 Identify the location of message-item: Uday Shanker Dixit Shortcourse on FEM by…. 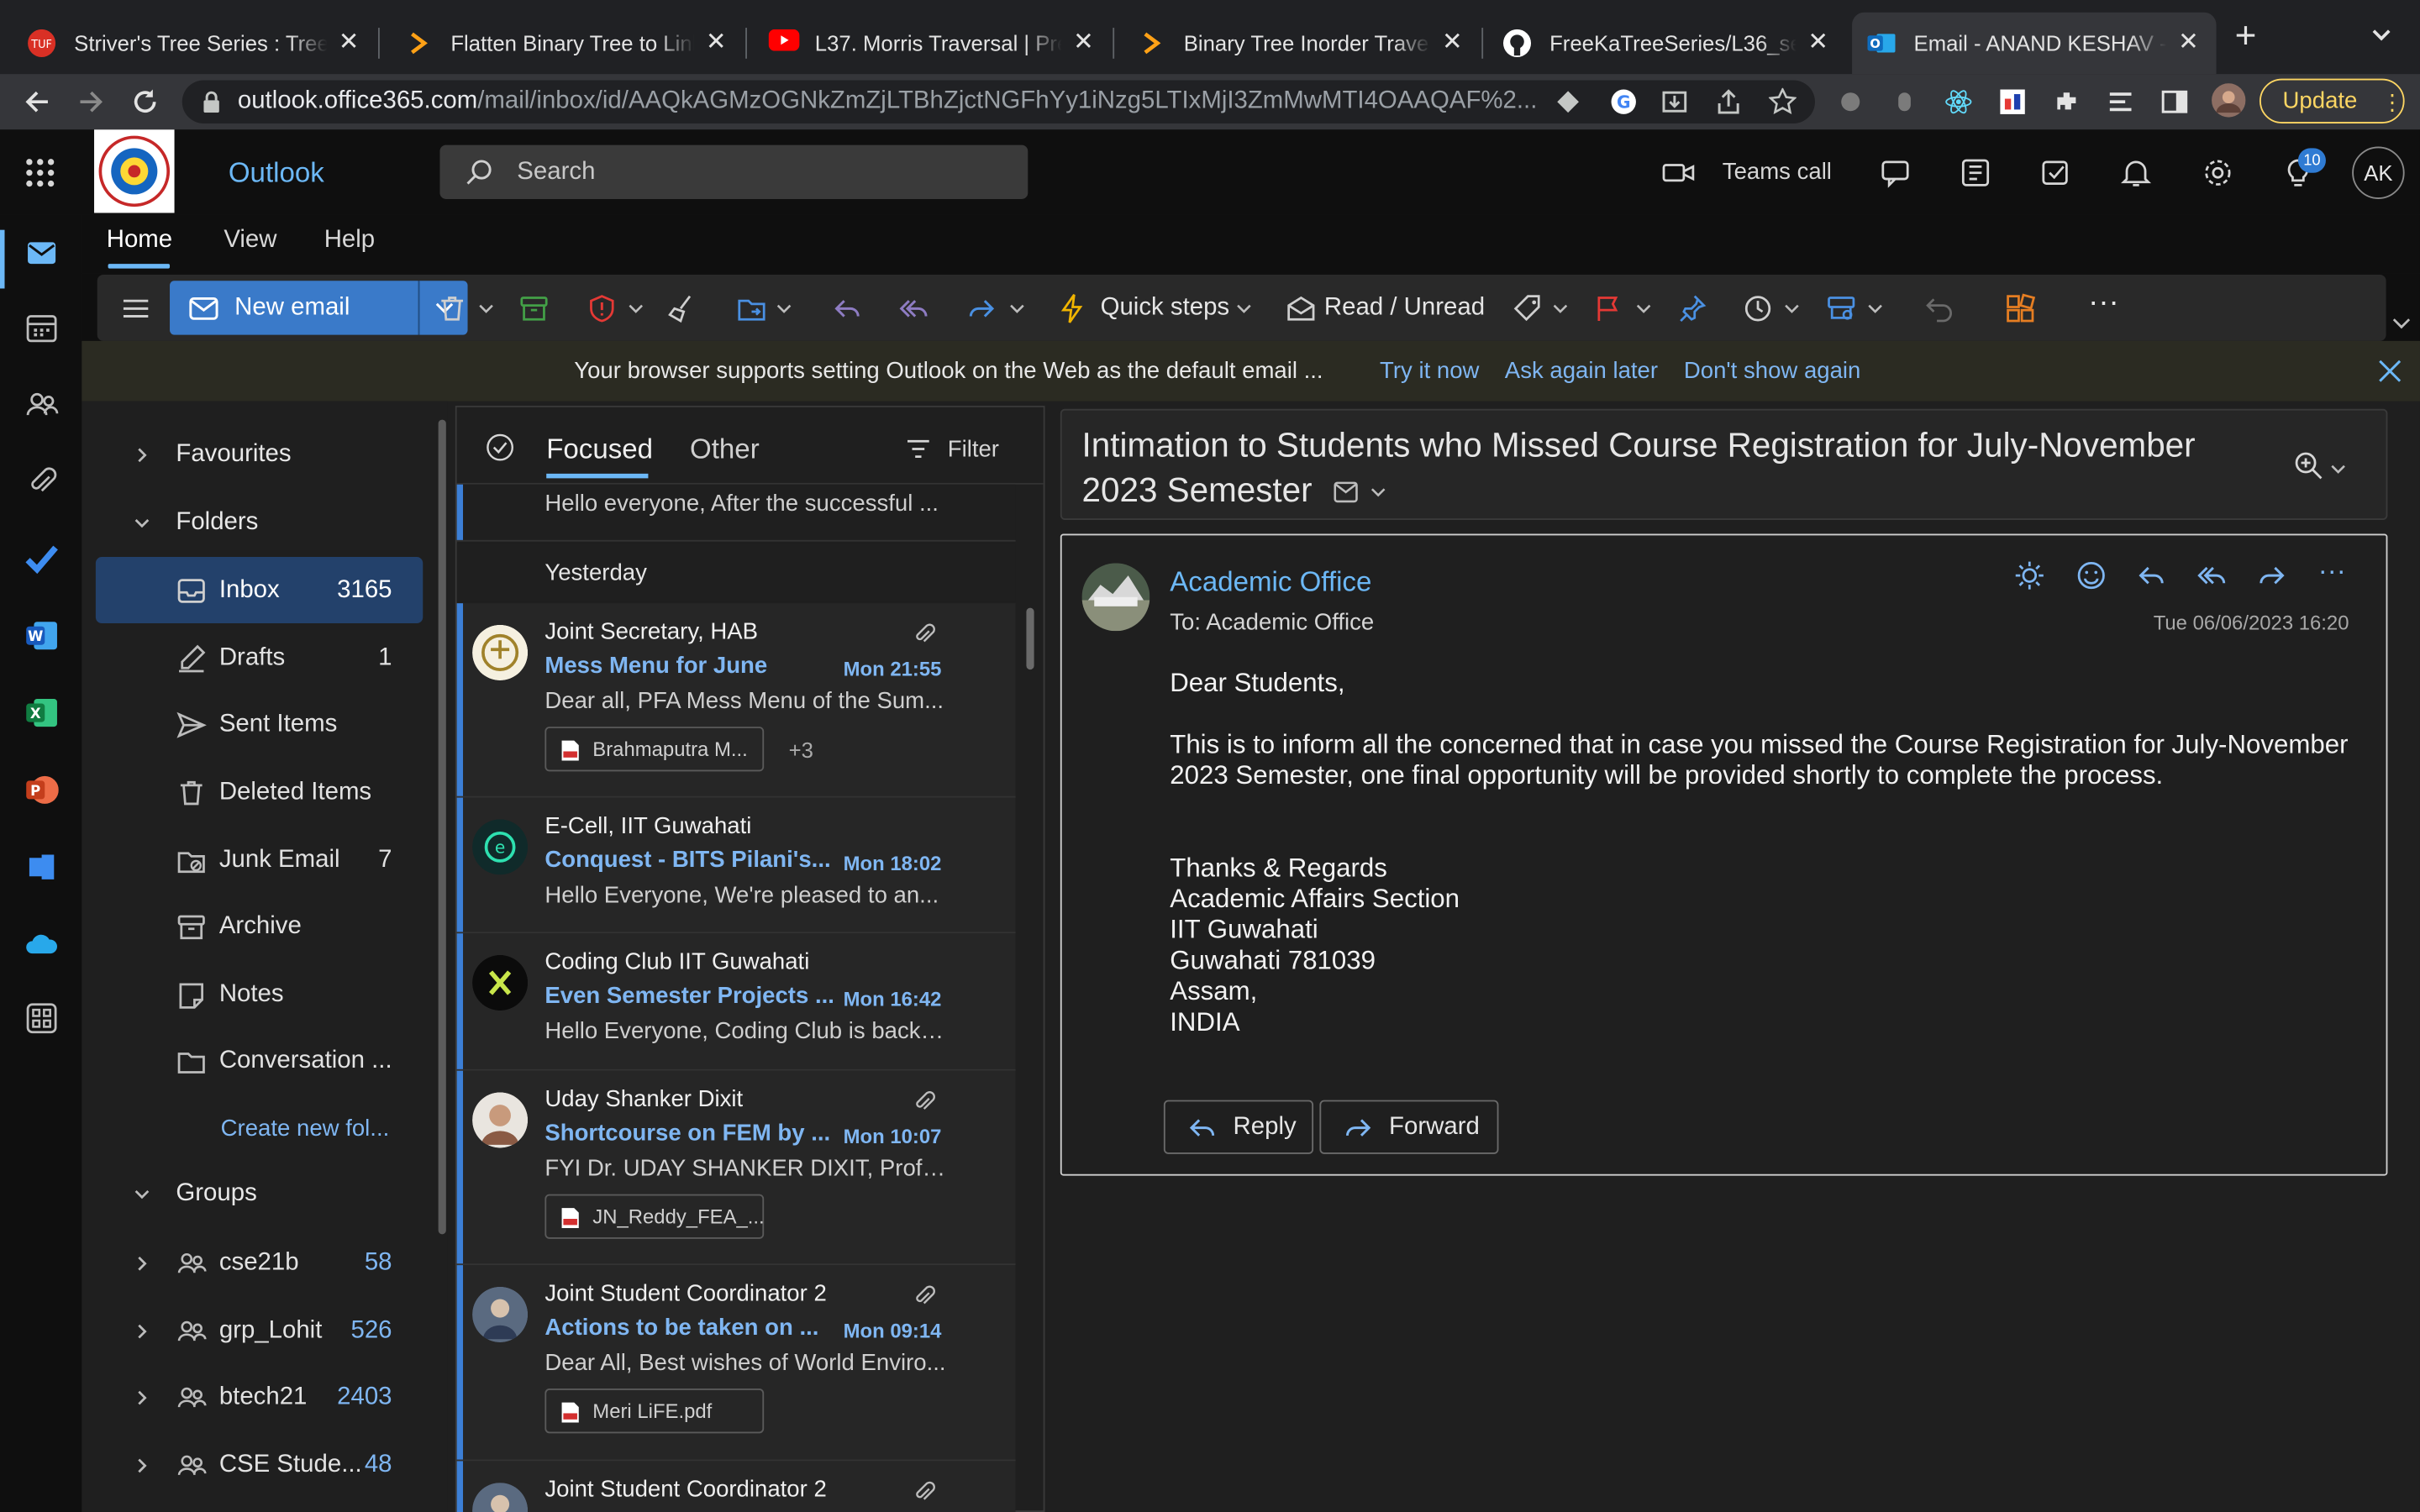
(736, 1168).